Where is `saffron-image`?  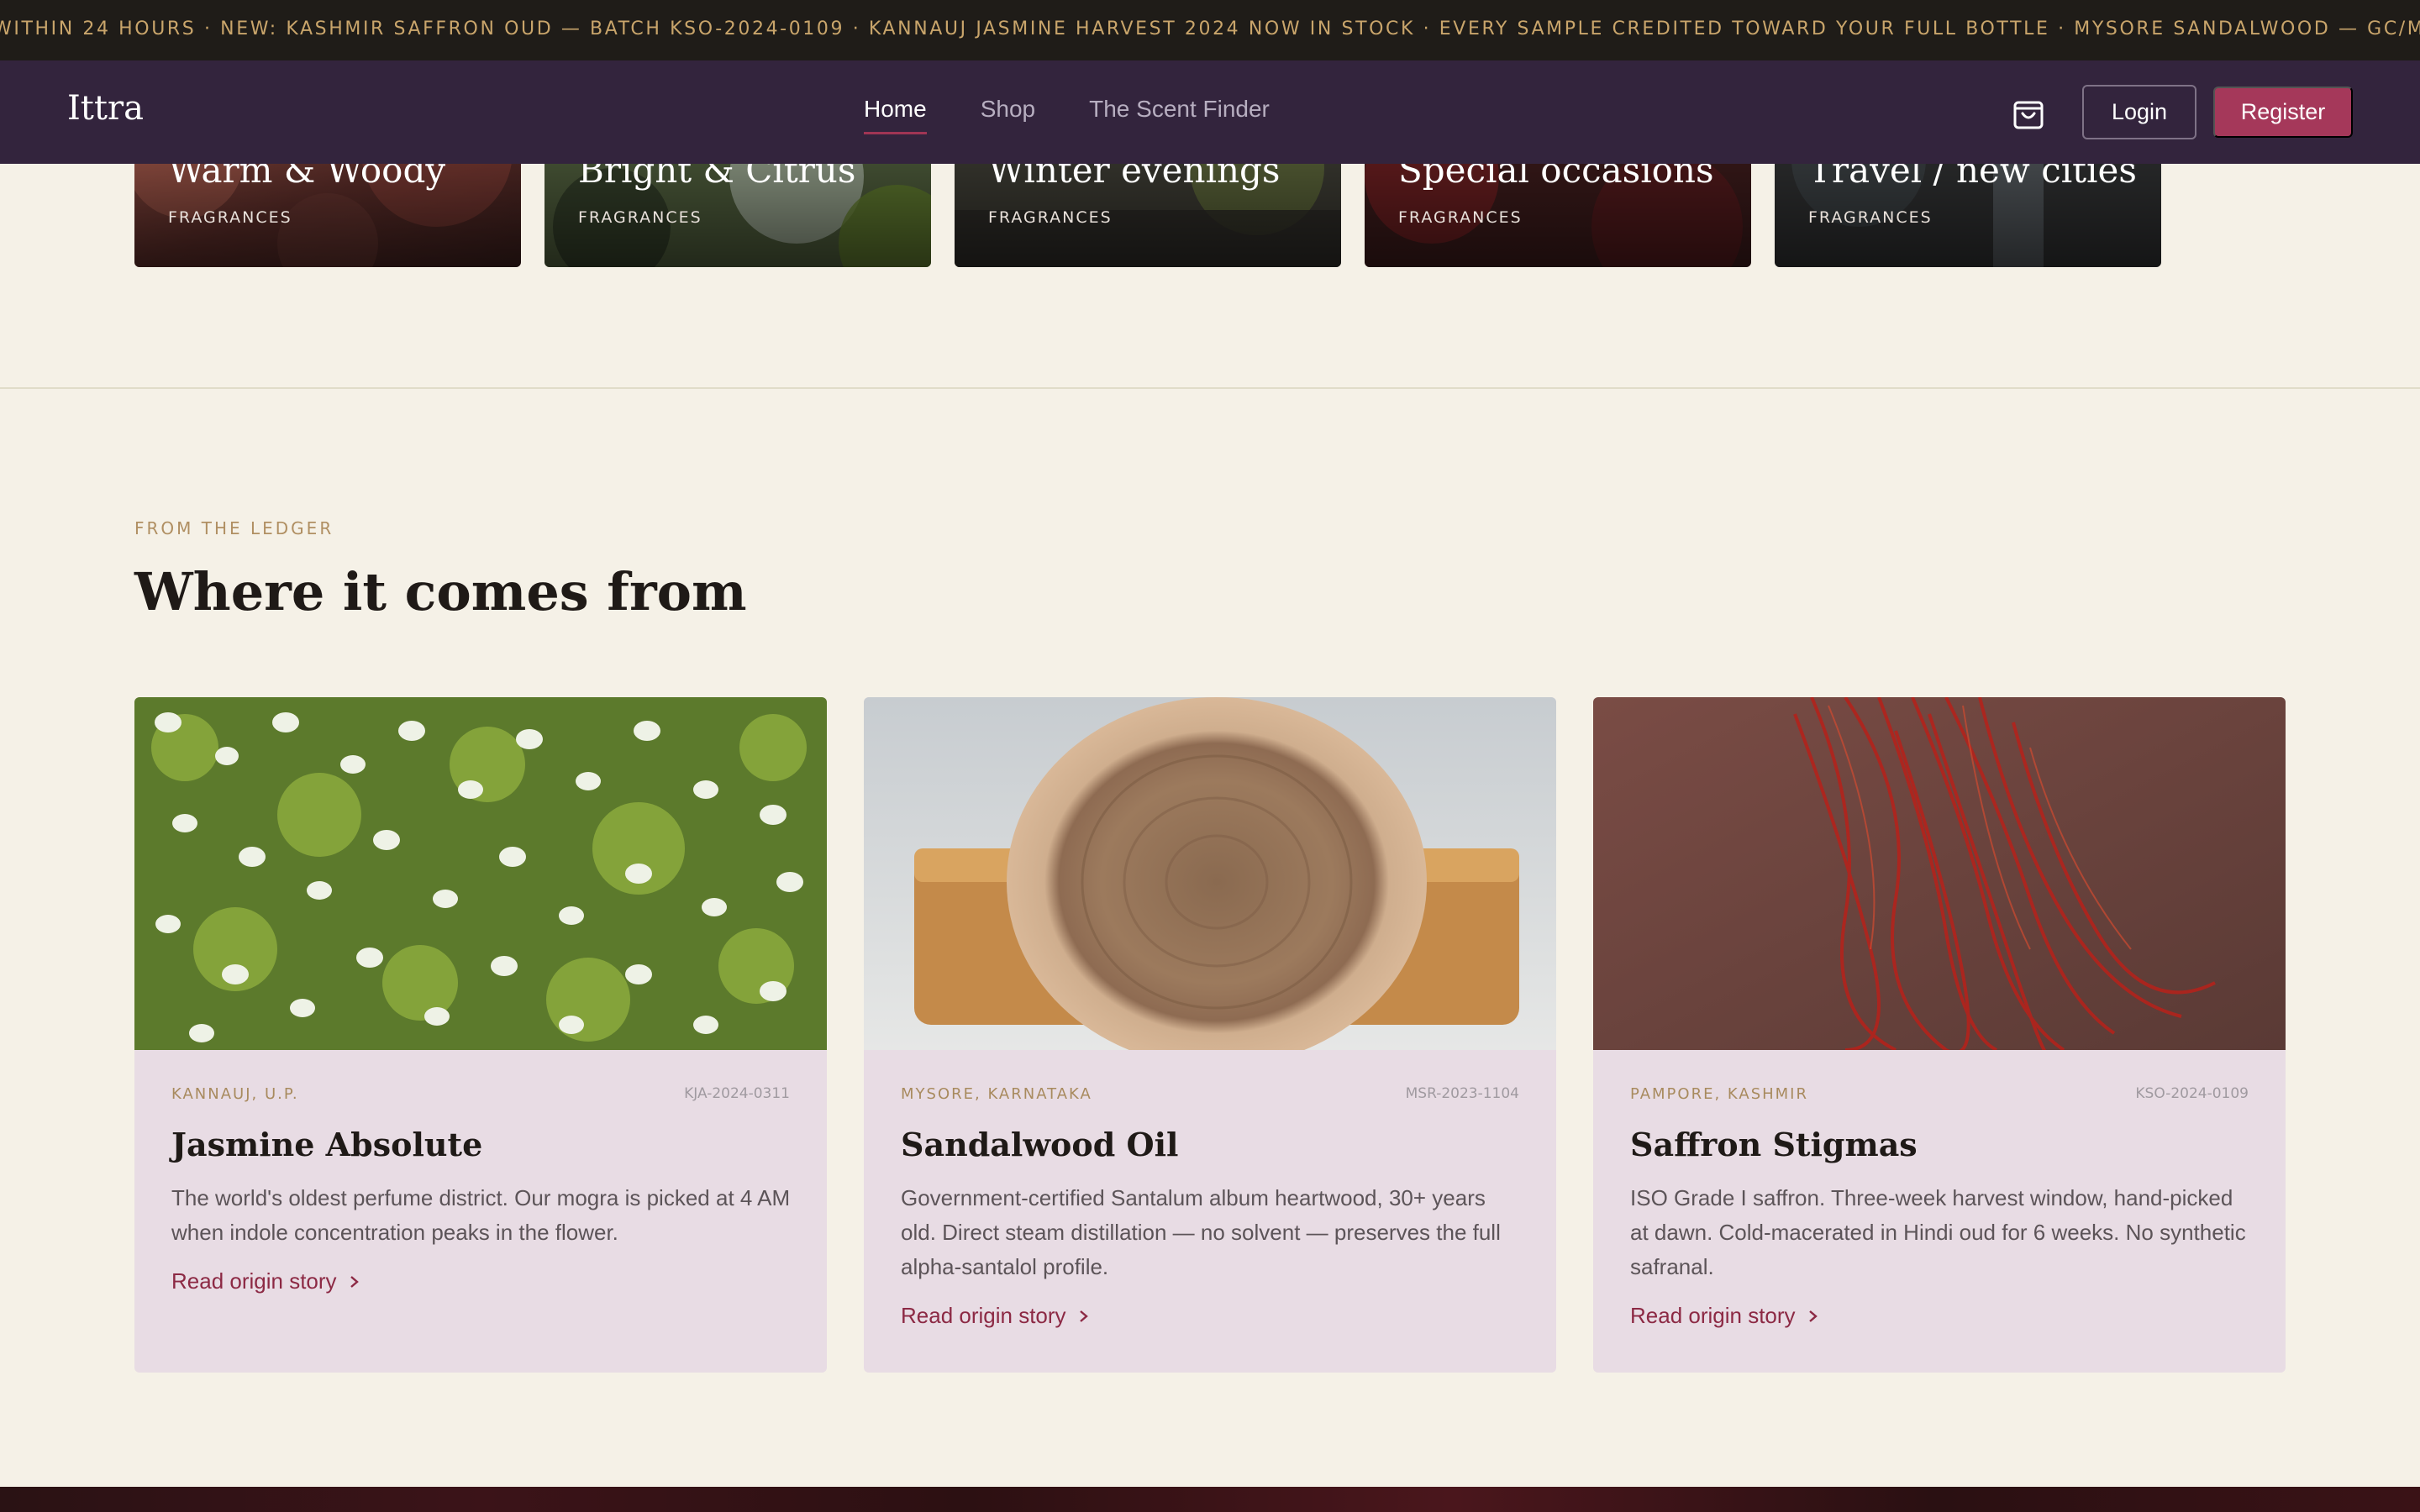
saffron-image is located at coordinates (1939, 873).